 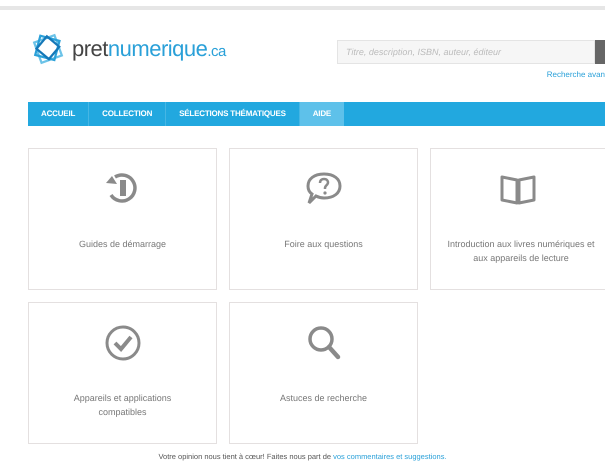 I want to click on card-label: Foire aux questions, so click(x=323, y=244).